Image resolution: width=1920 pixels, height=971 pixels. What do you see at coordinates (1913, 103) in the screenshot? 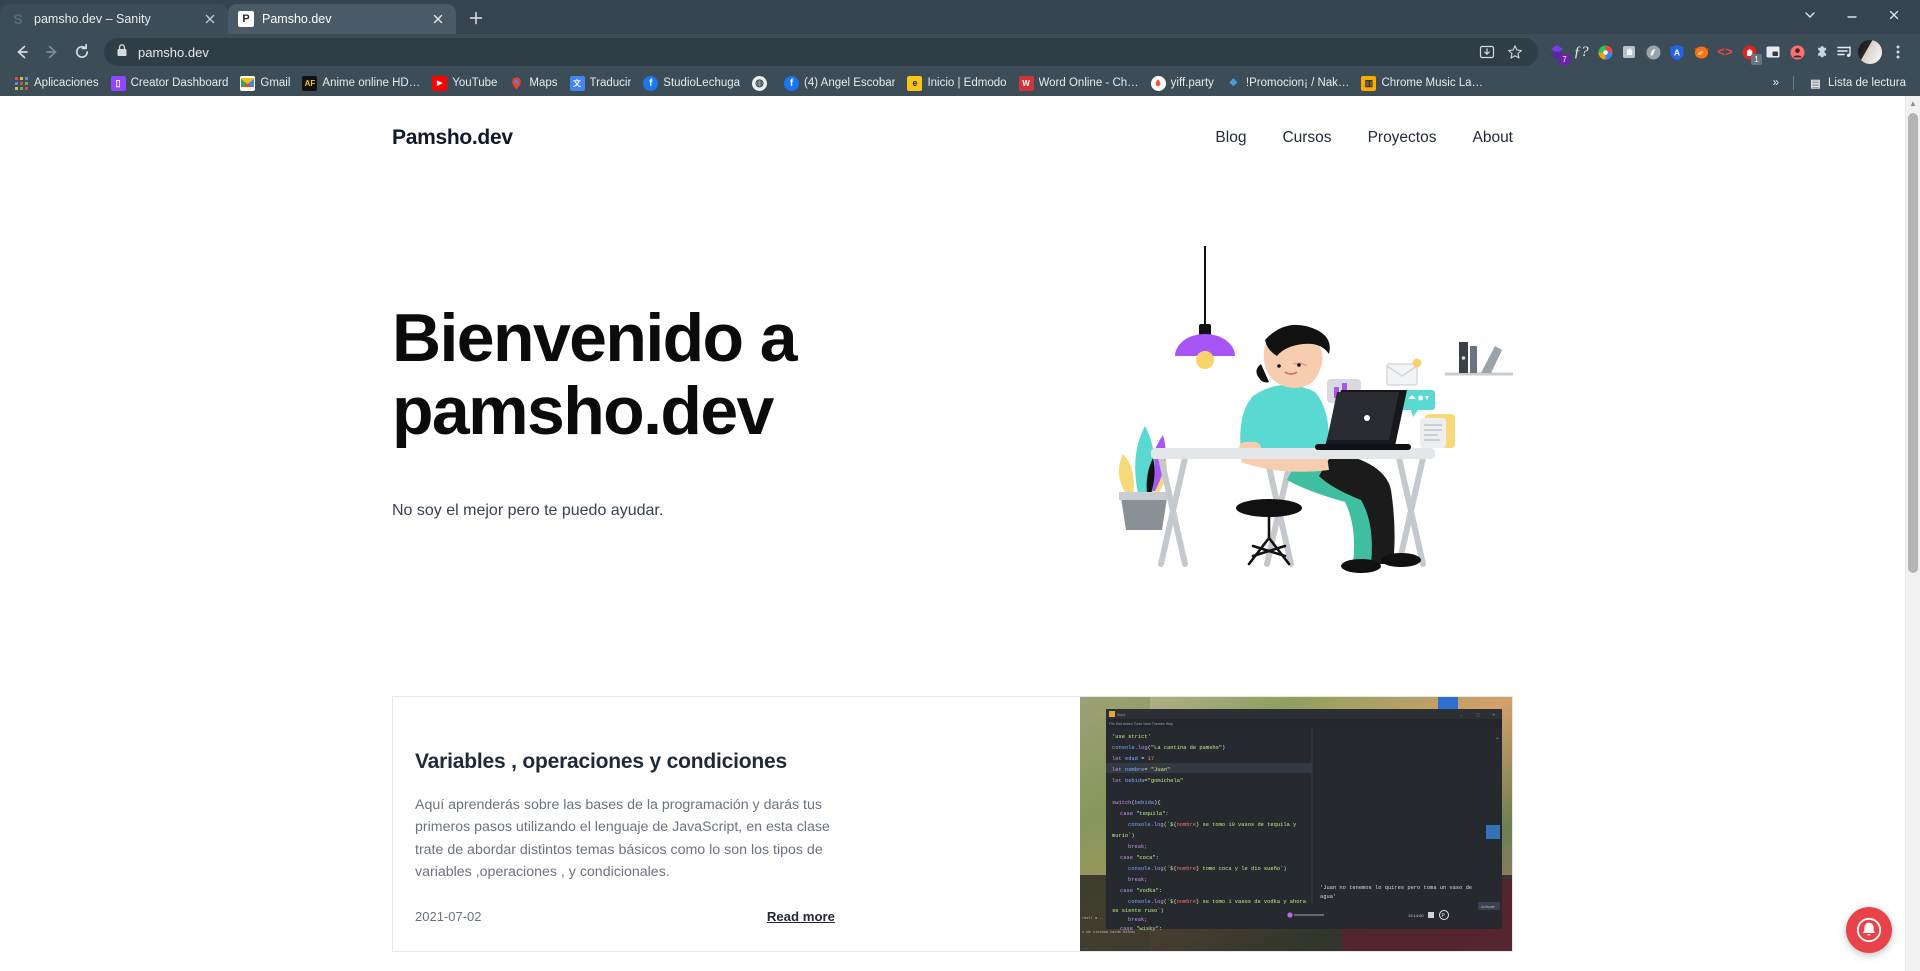
I see `scroll-up-arrow-icon: ▲` at bounding box center [1913, 103].